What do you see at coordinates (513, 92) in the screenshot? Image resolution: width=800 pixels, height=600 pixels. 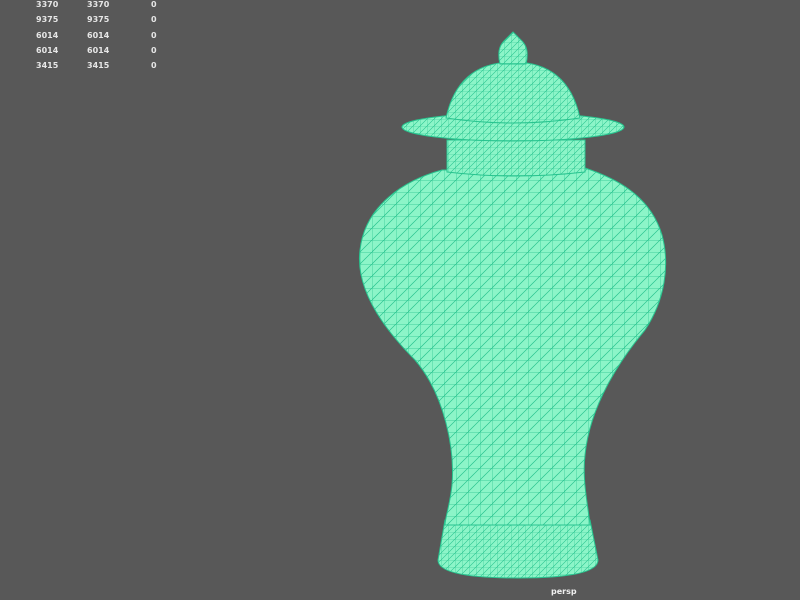 I see `lid-dome` at bounding box center [513, 92].